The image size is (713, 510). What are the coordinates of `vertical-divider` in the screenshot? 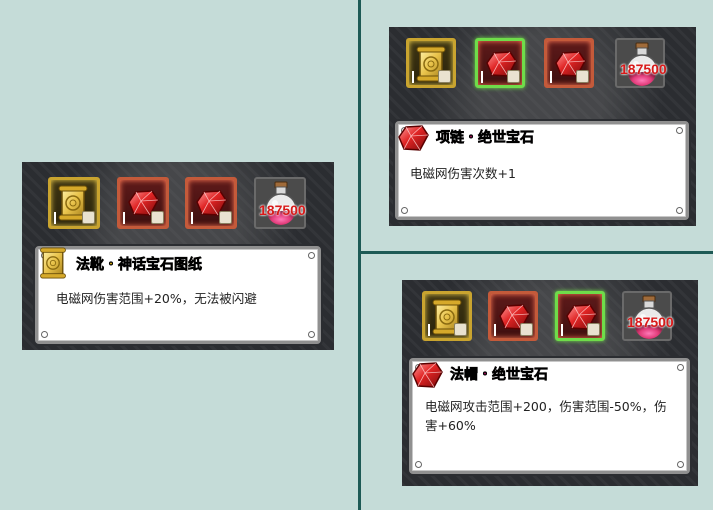 It's located at (359, 255).